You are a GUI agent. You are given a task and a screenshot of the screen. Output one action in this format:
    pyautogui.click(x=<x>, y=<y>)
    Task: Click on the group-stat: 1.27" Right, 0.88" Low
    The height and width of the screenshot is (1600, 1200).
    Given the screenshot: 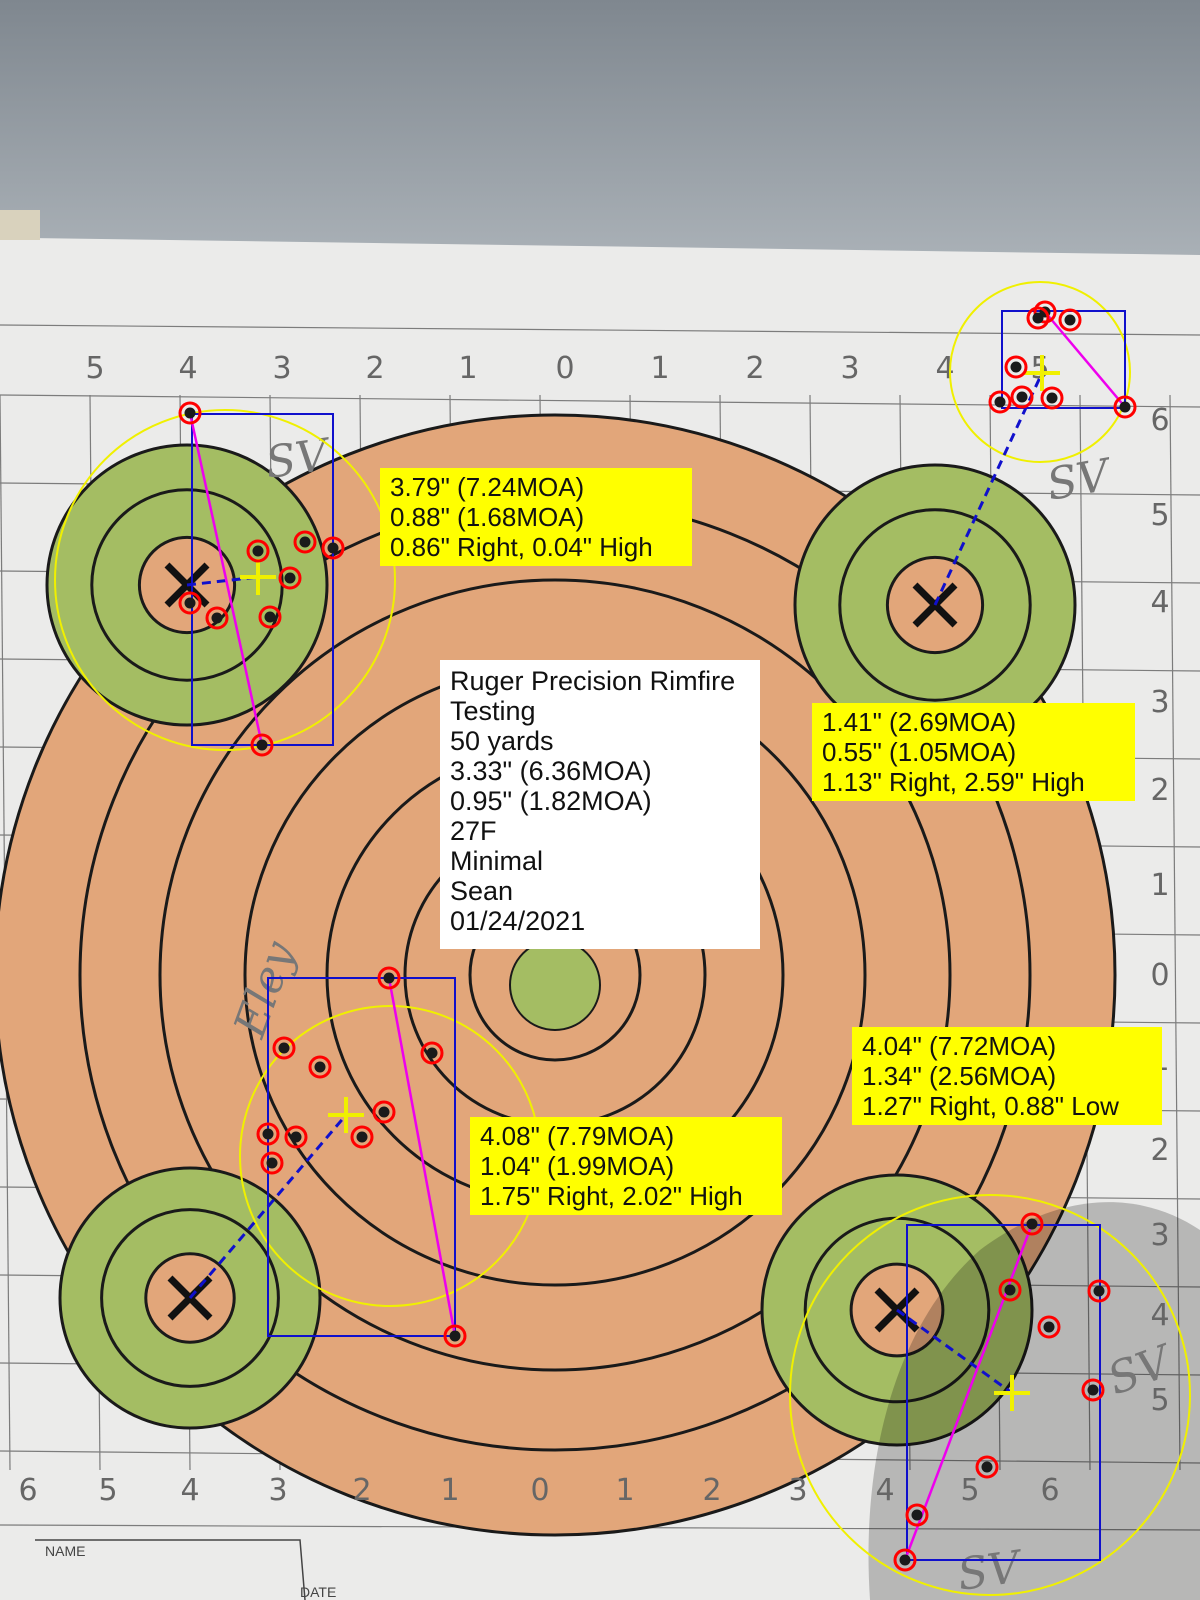 What is the action you would take?
    pyautogui.click(x=990, y=1106)
    